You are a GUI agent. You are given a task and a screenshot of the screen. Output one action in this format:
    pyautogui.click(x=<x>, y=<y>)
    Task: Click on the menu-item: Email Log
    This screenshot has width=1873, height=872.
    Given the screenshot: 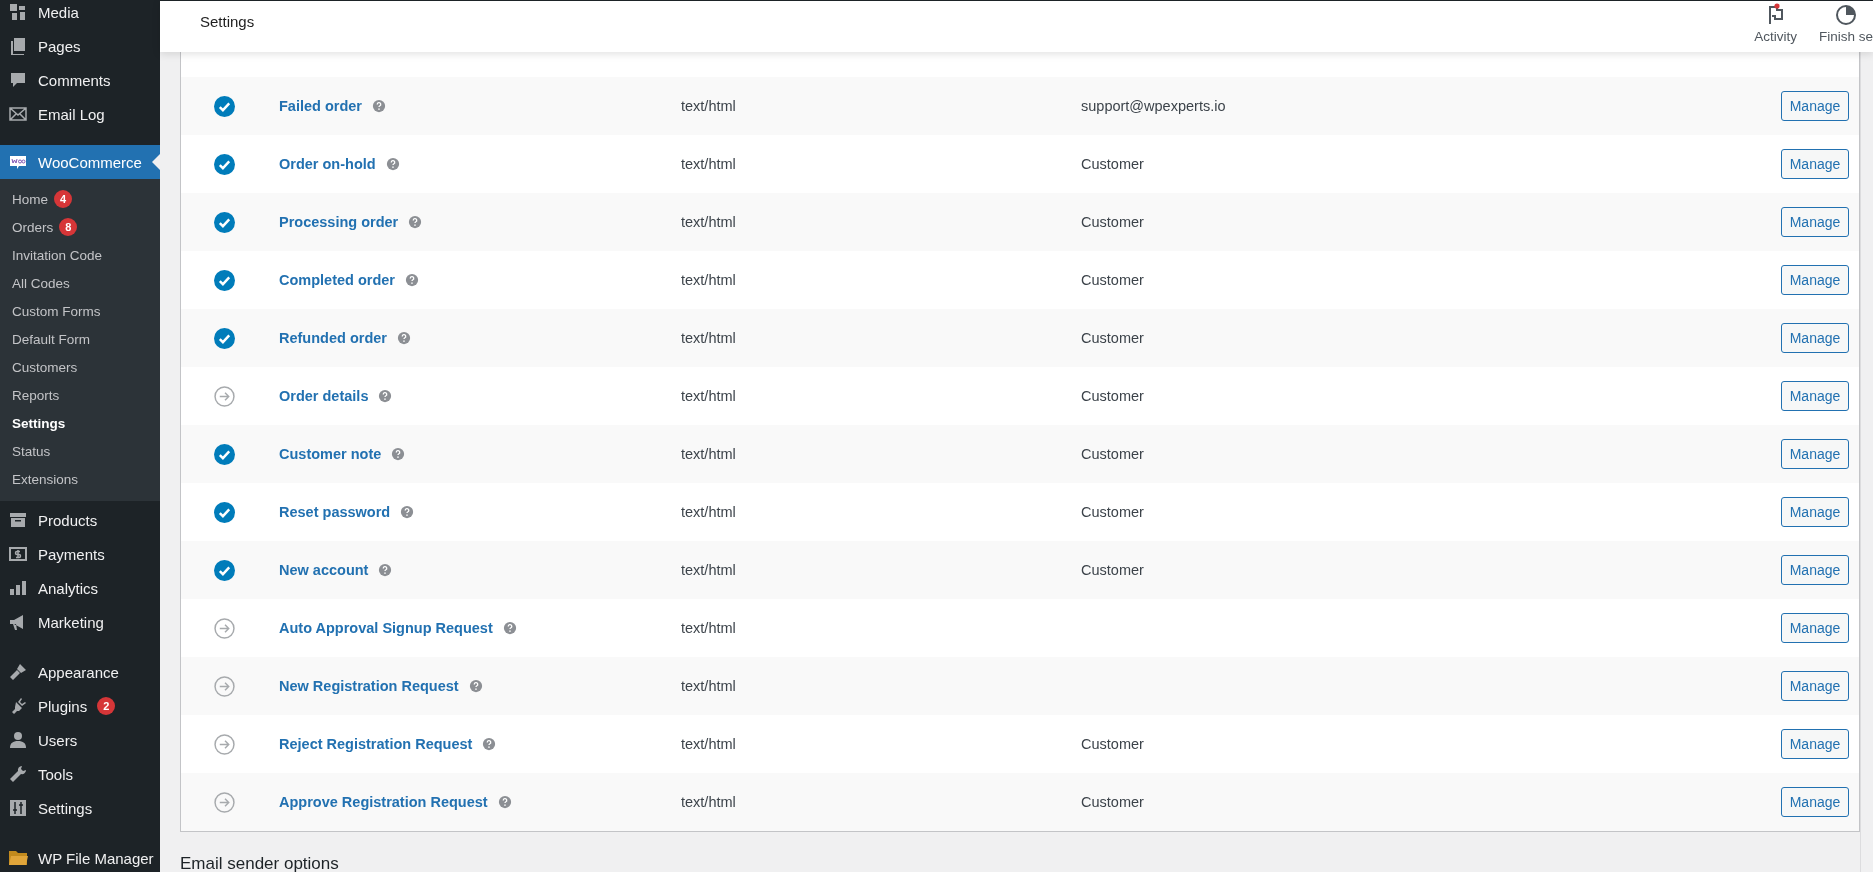 What is the action you would take?
    pyautogui.click(x=80, y=114)
    